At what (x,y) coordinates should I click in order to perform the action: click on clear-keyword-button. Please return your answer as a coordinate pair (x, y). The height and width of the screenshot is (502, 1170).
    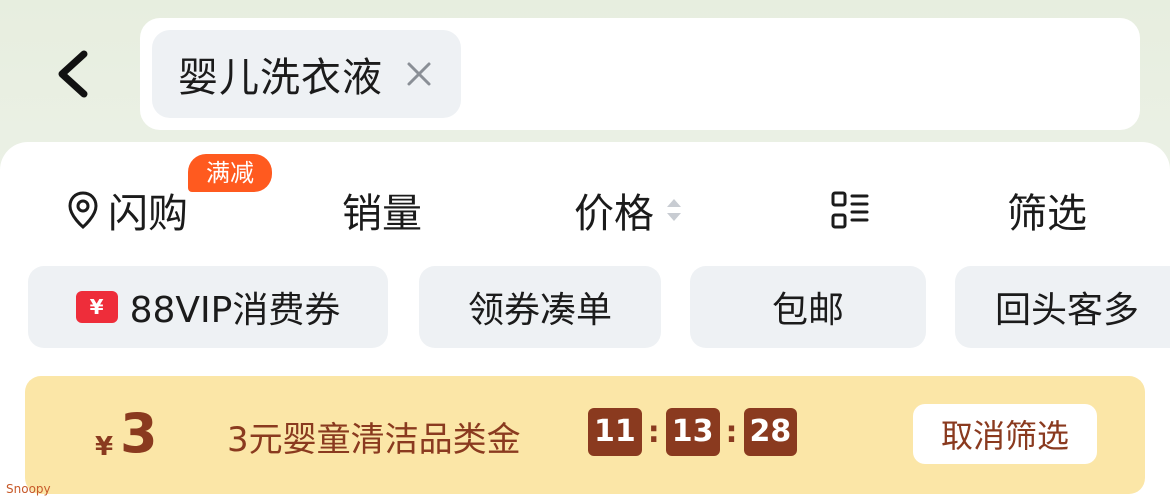
    Looking at the image, I should click on (419, 74).